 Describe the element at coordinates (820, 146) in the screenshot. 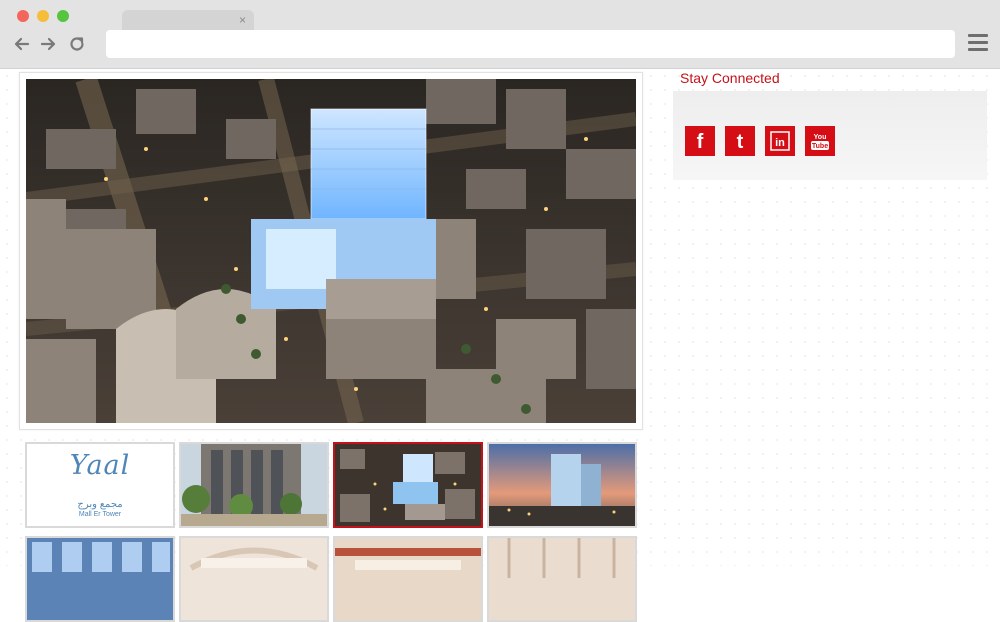

I see `svg-text: Tube` at that location.